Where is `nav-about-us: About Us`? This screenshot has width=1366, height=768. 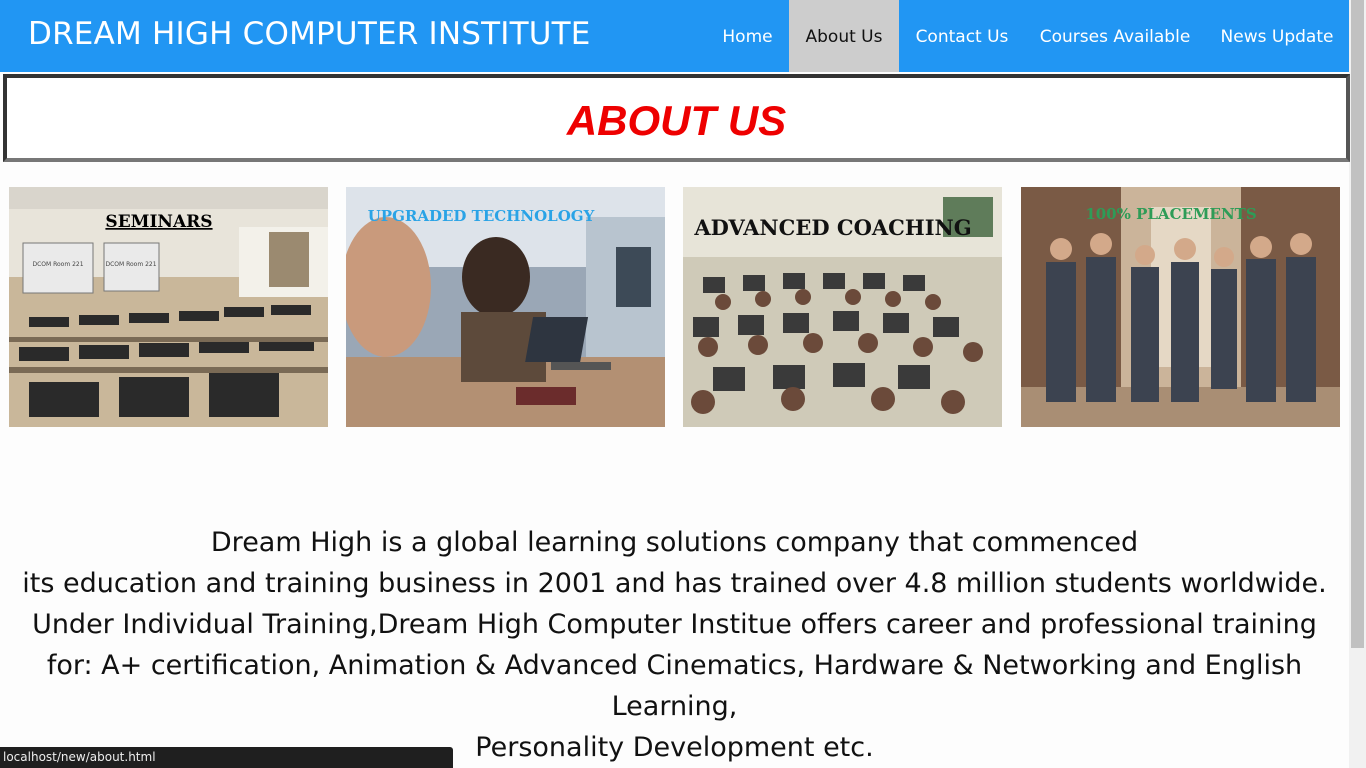 nav-about-us: About Us is located at coordinates (844, 36).